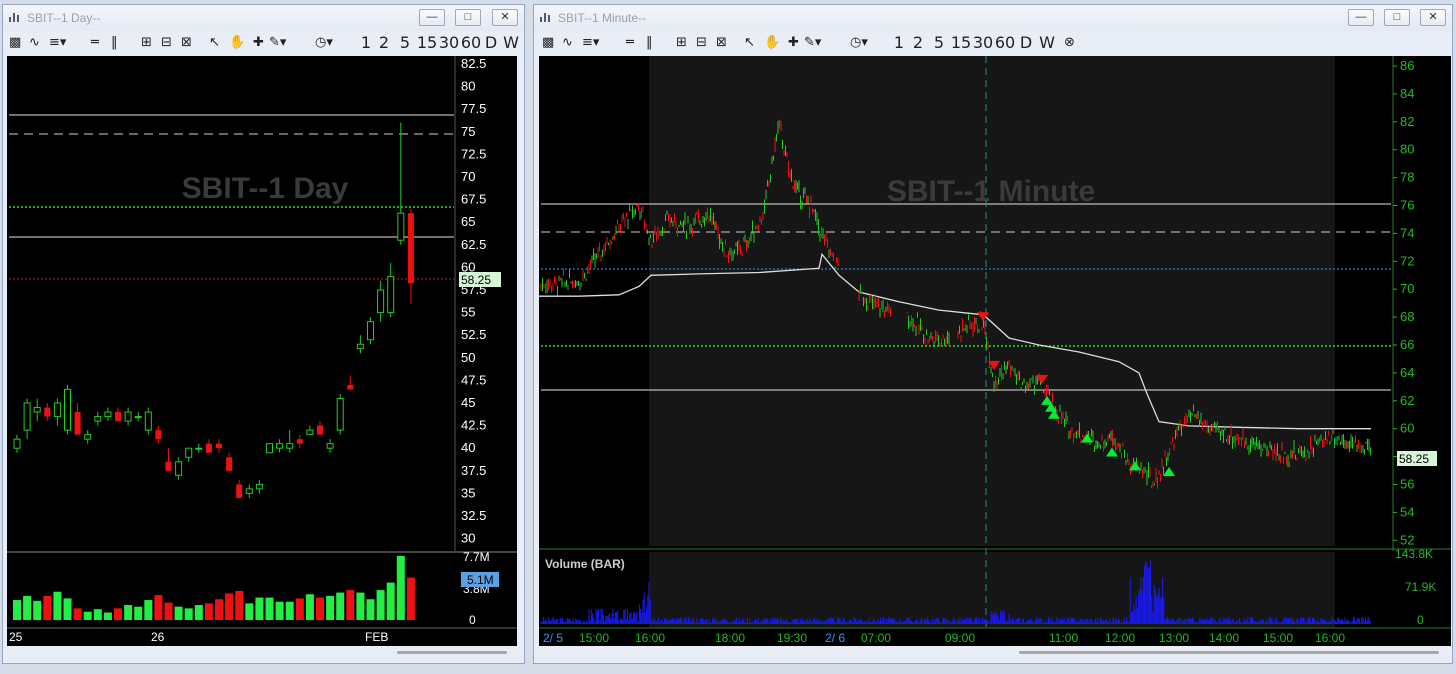  I want to click on left-horizontal-scrollbar, so click(262, 653).